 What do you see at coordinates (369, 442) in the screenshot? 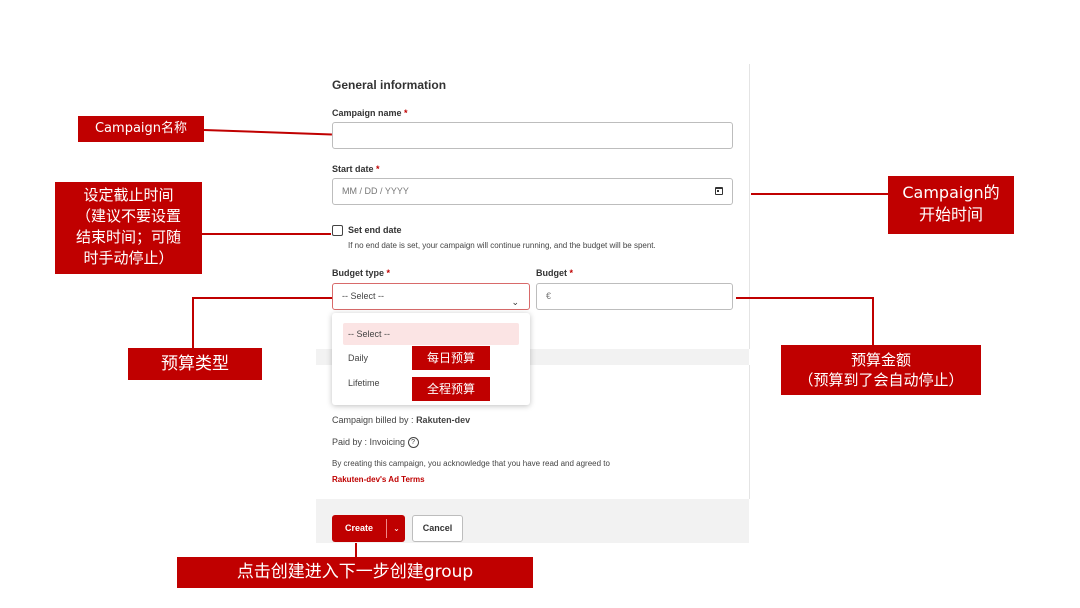
I see `paid-by-text: Paid by : Invoicing` at bounding box center [369, 442].